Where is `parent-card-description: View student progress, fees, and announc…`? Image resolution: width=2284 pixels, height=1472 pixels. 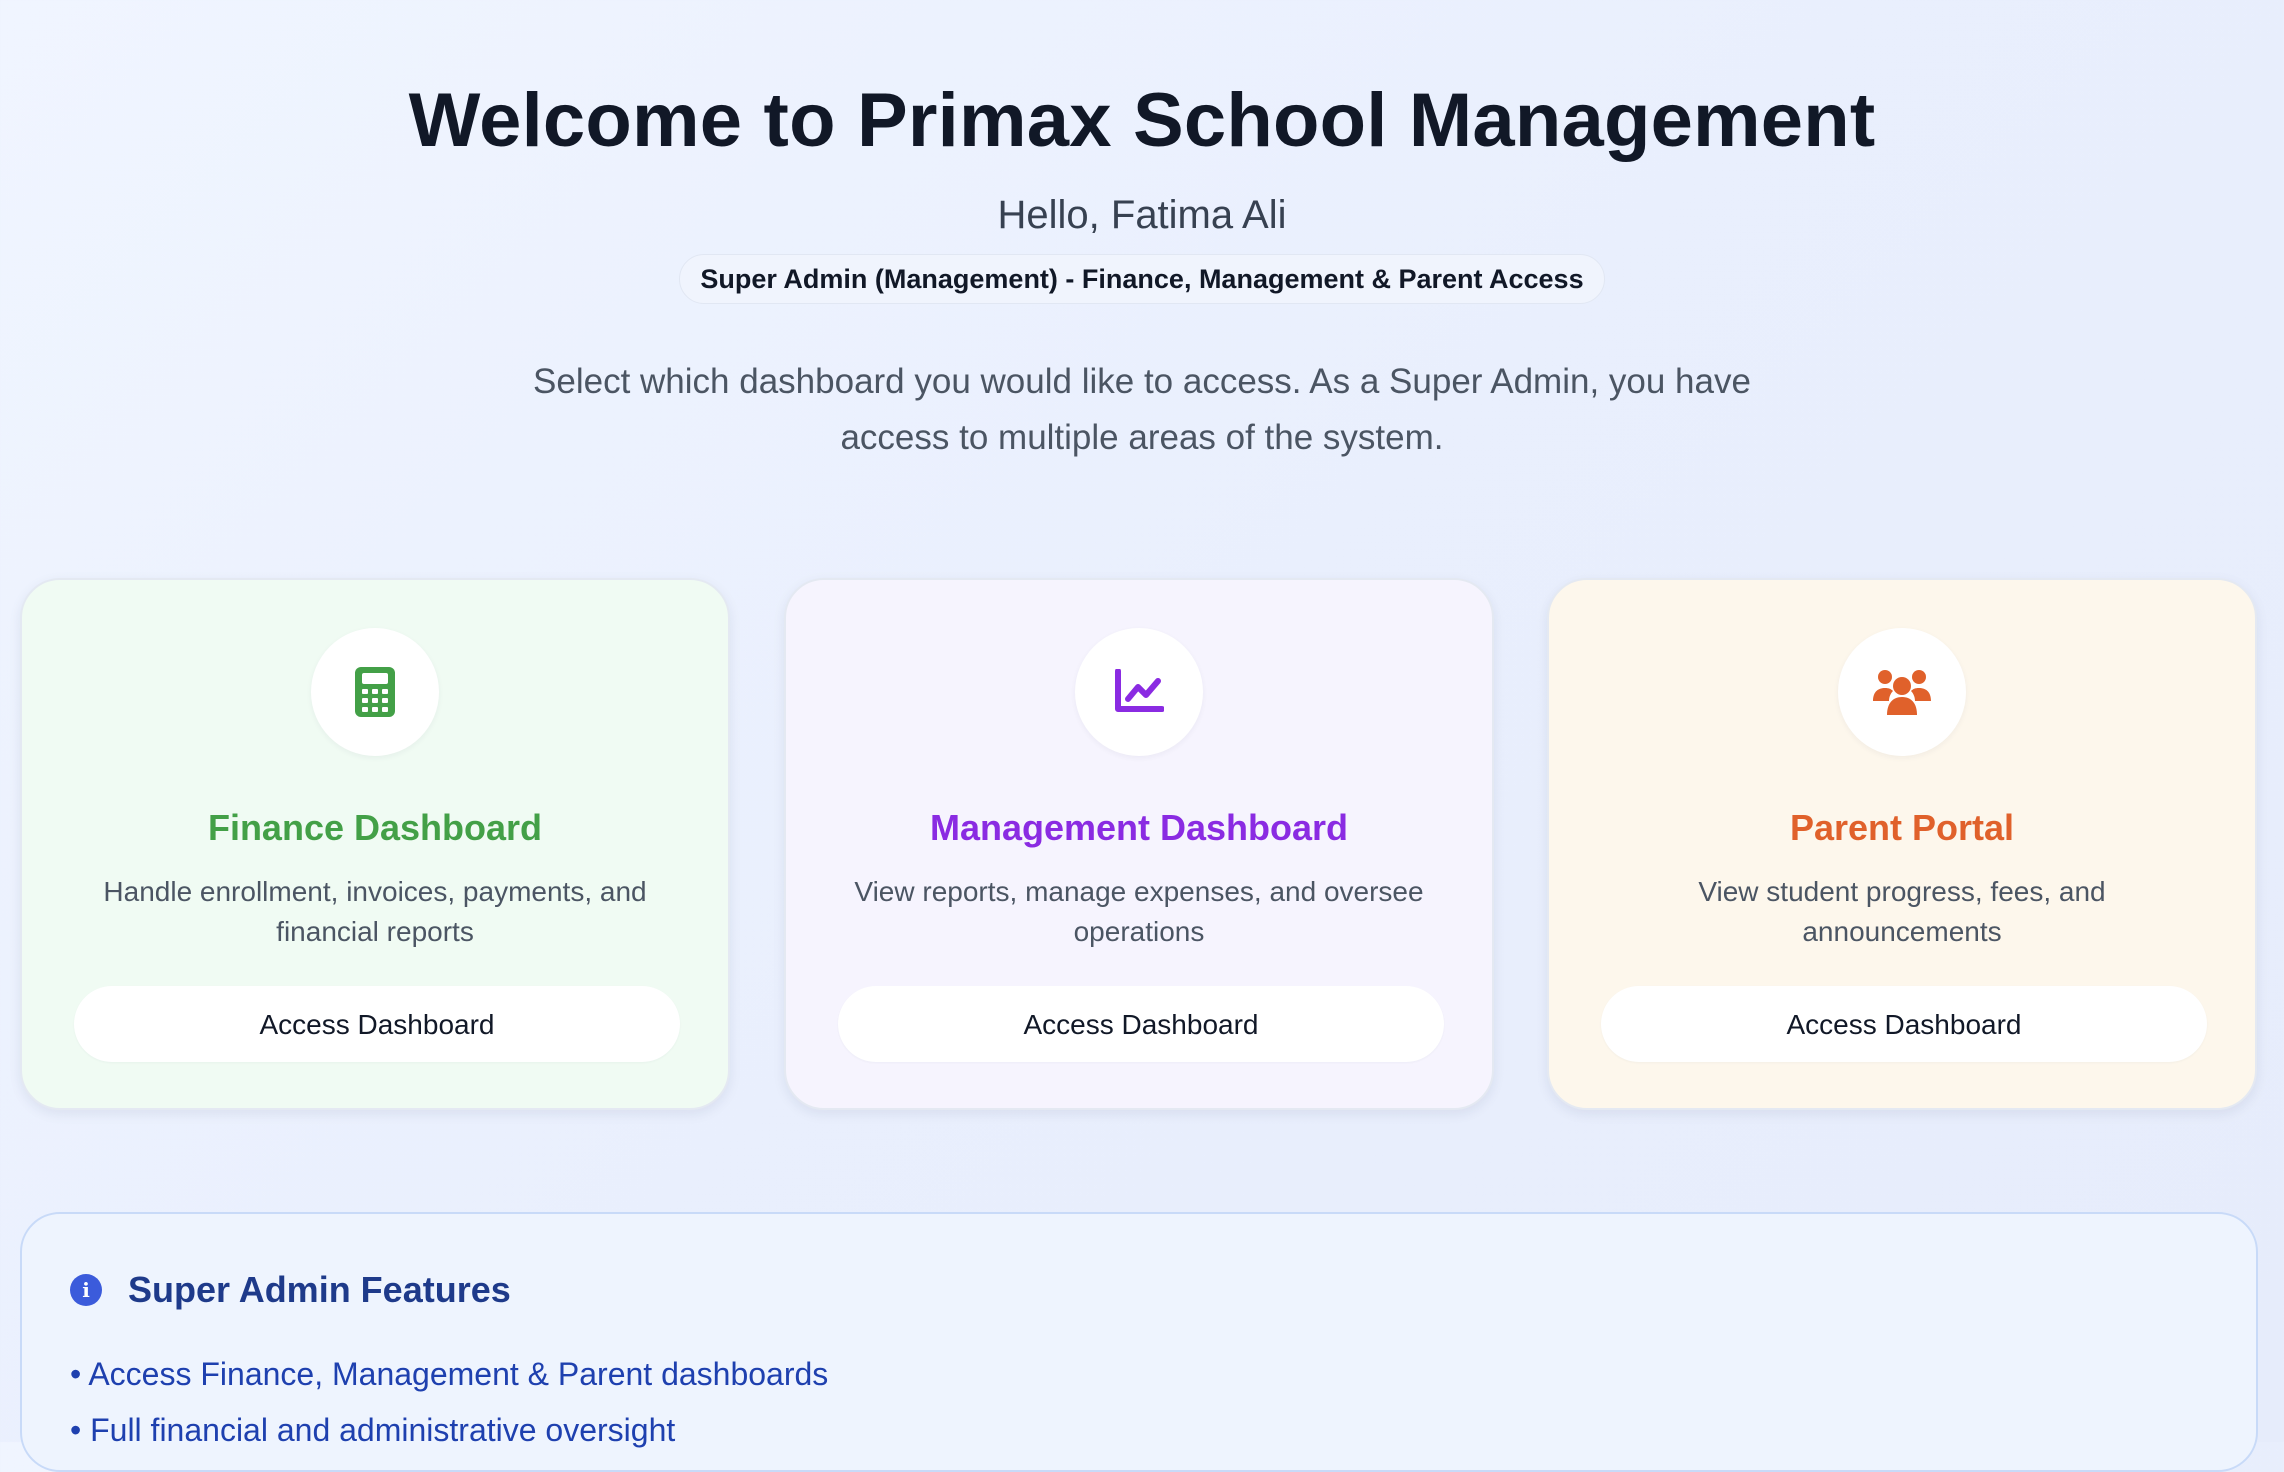
parent-card-description: View student progress, fees, and announc… is located at coordinates (1902, 911).